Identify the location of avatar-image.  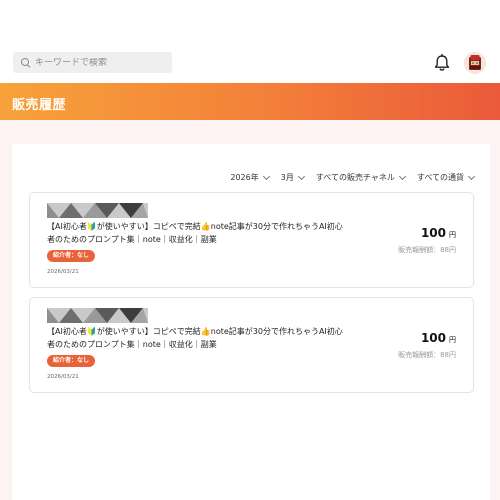
(475, 63).